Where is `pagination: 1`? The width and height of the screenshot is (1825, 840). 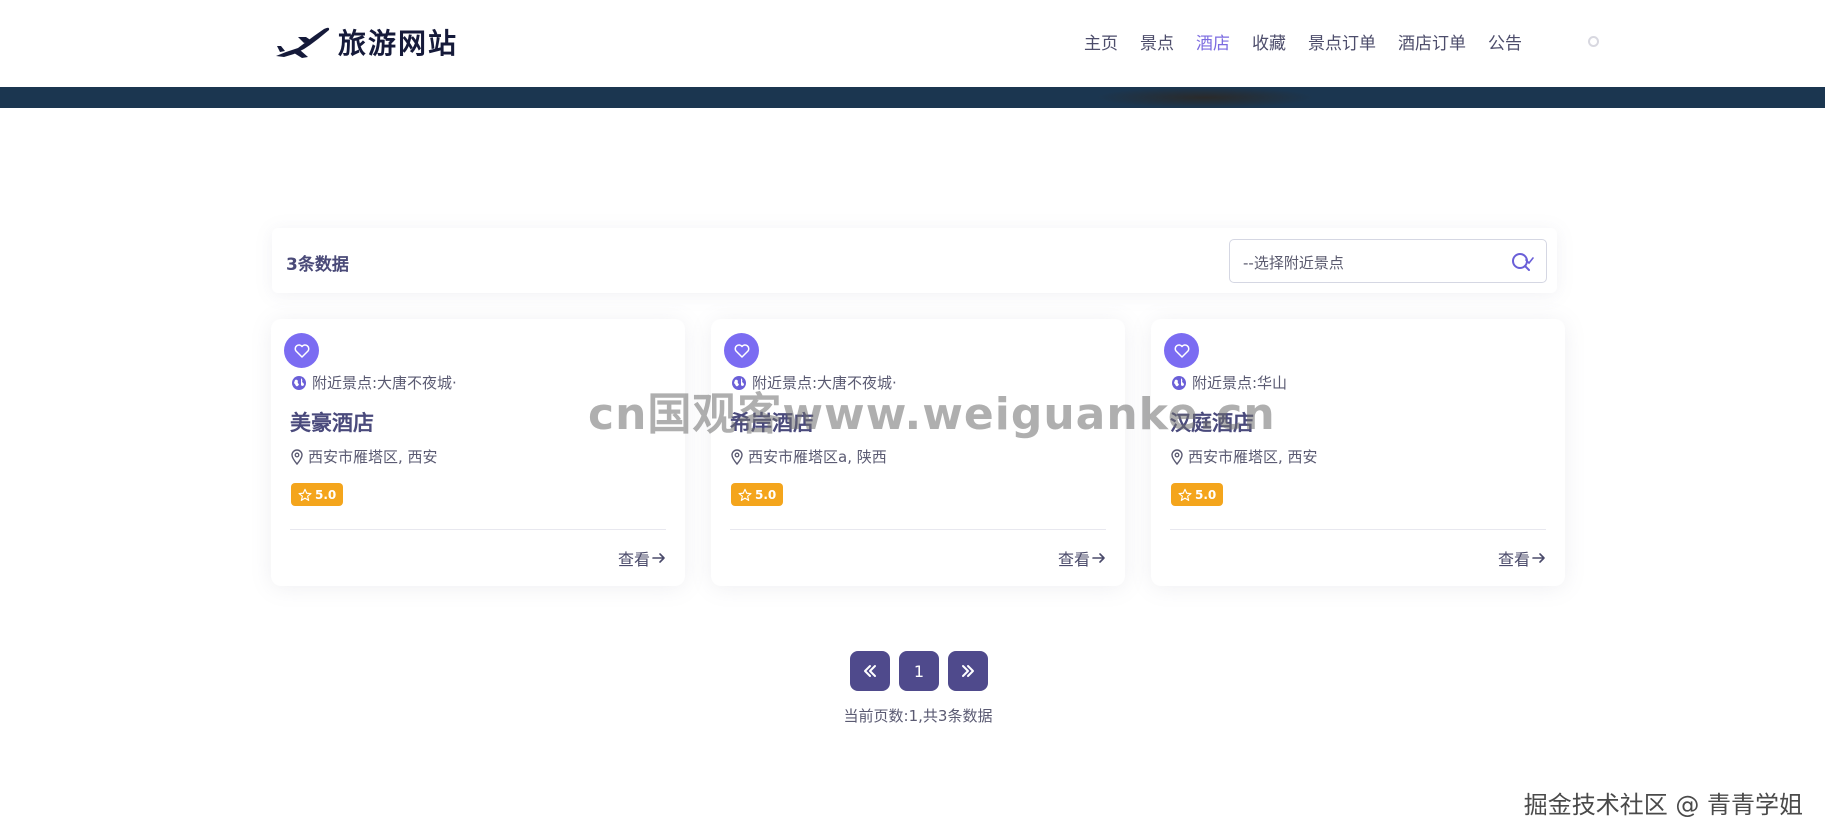
pagination: 1 is located at coordinates (923, 671).